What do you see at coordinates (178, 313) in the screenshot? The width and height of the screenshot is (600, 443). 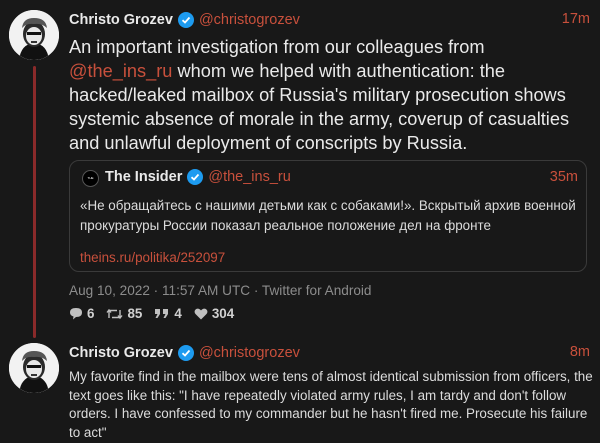 I see `quote-count: 4` at bounding box center [178, 313].